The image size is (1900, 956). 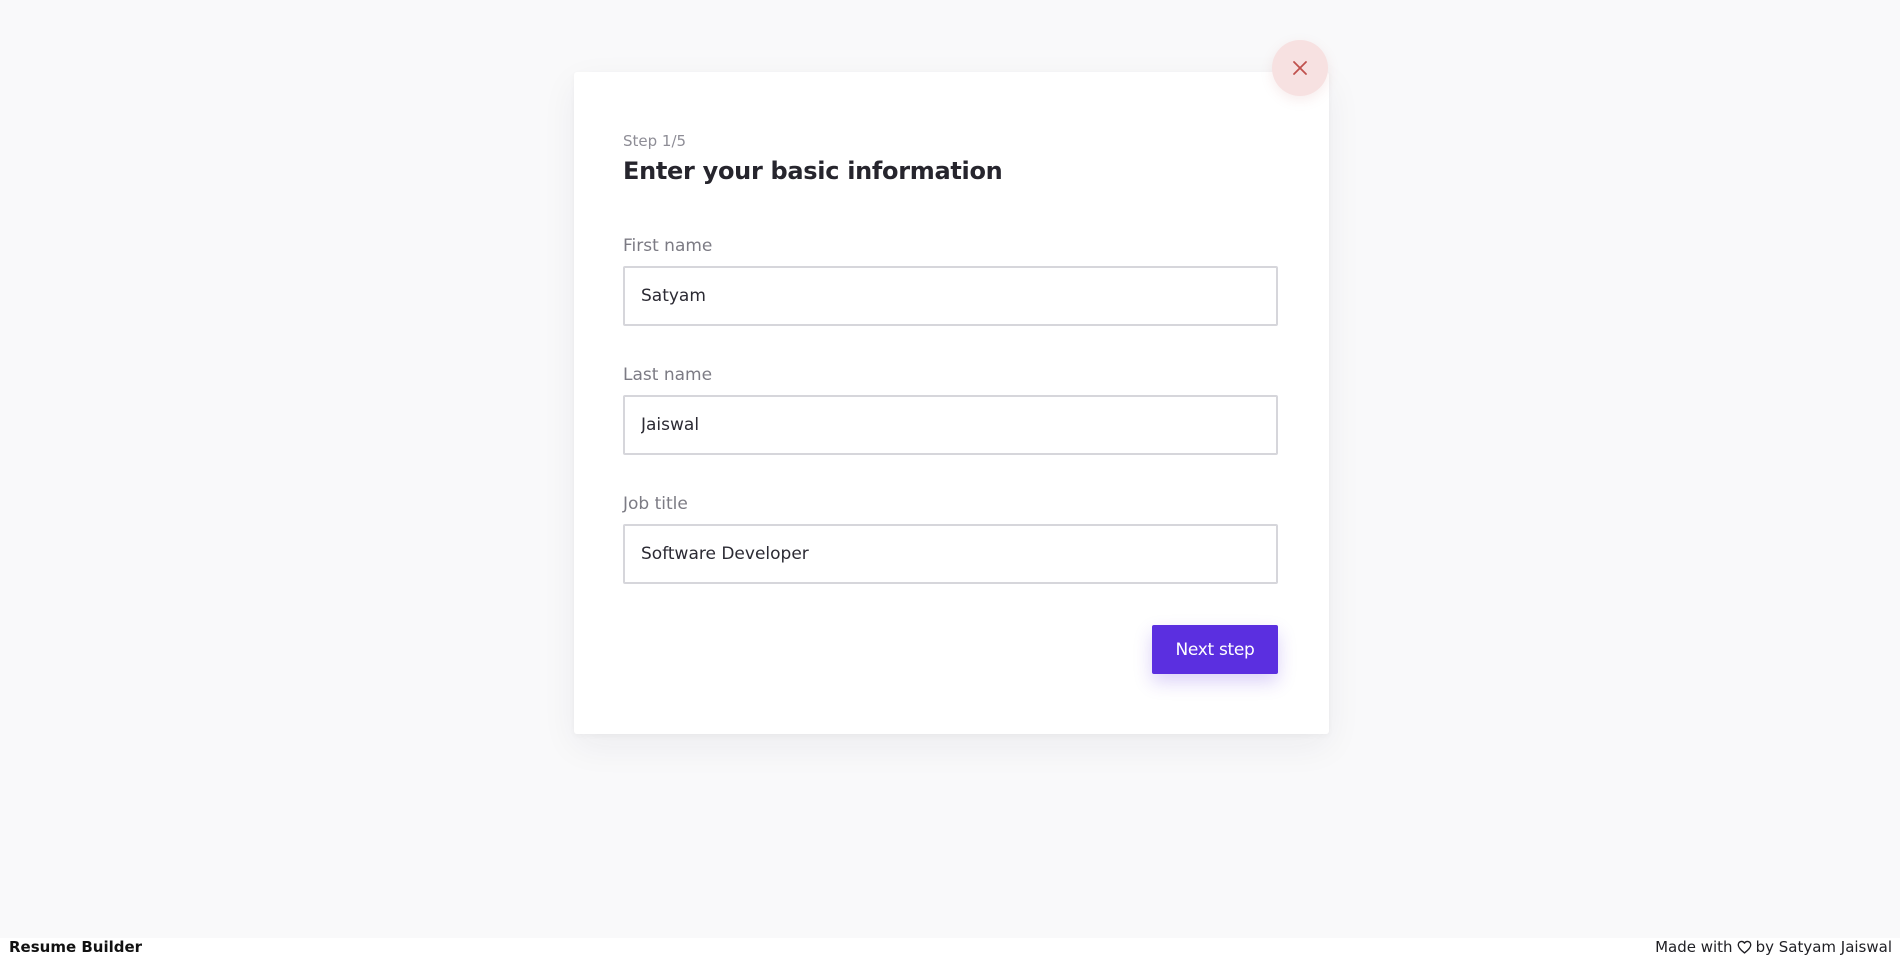 What do you see at coordinates (1694, 947) in the screenshot?
I see `credit-prefix: Made with` at bounding box center [1694, 947].